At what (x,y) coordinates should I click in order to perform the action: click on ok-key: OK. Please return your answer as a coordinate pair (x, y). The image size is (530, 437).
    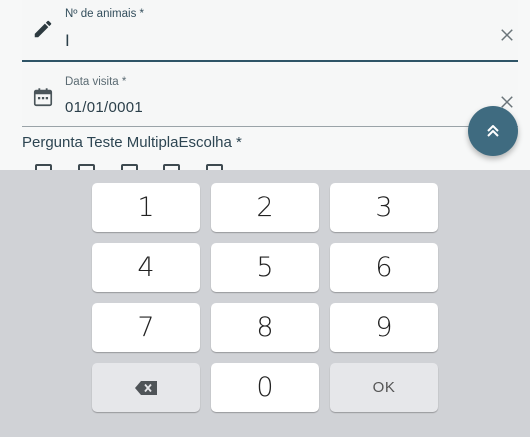
    Looking at the image, I should click on (384, 387).